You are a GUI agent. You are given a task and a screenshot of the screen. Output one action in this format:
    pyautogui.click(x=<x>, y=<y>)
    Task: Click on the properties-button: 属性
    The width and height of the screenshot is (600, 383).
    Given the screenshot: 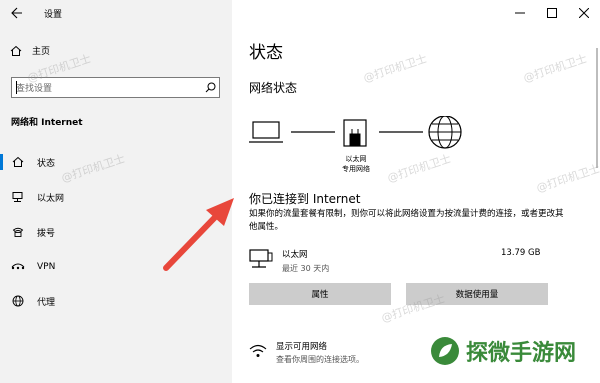 What is the action you would take?
    pyautogui.click(x=320, y=294)
    